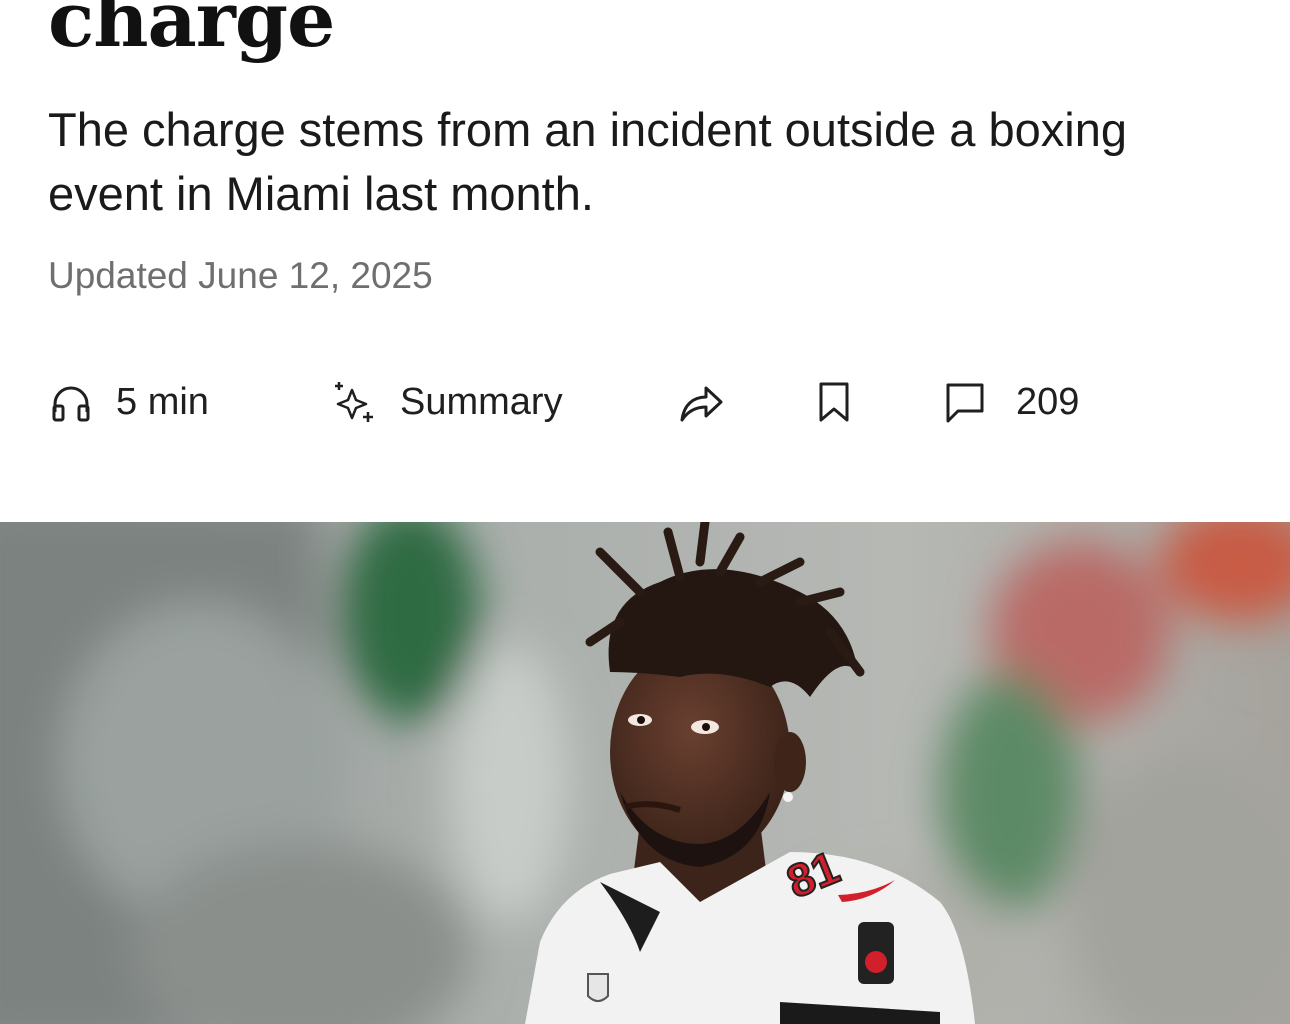 Image resolution: width=1290 pixels, height=1024 pixels. What do you see at coordinates (1048, 401) in the screenshot?
I see `comment-count: 209` at bounding box center [1048, 401].